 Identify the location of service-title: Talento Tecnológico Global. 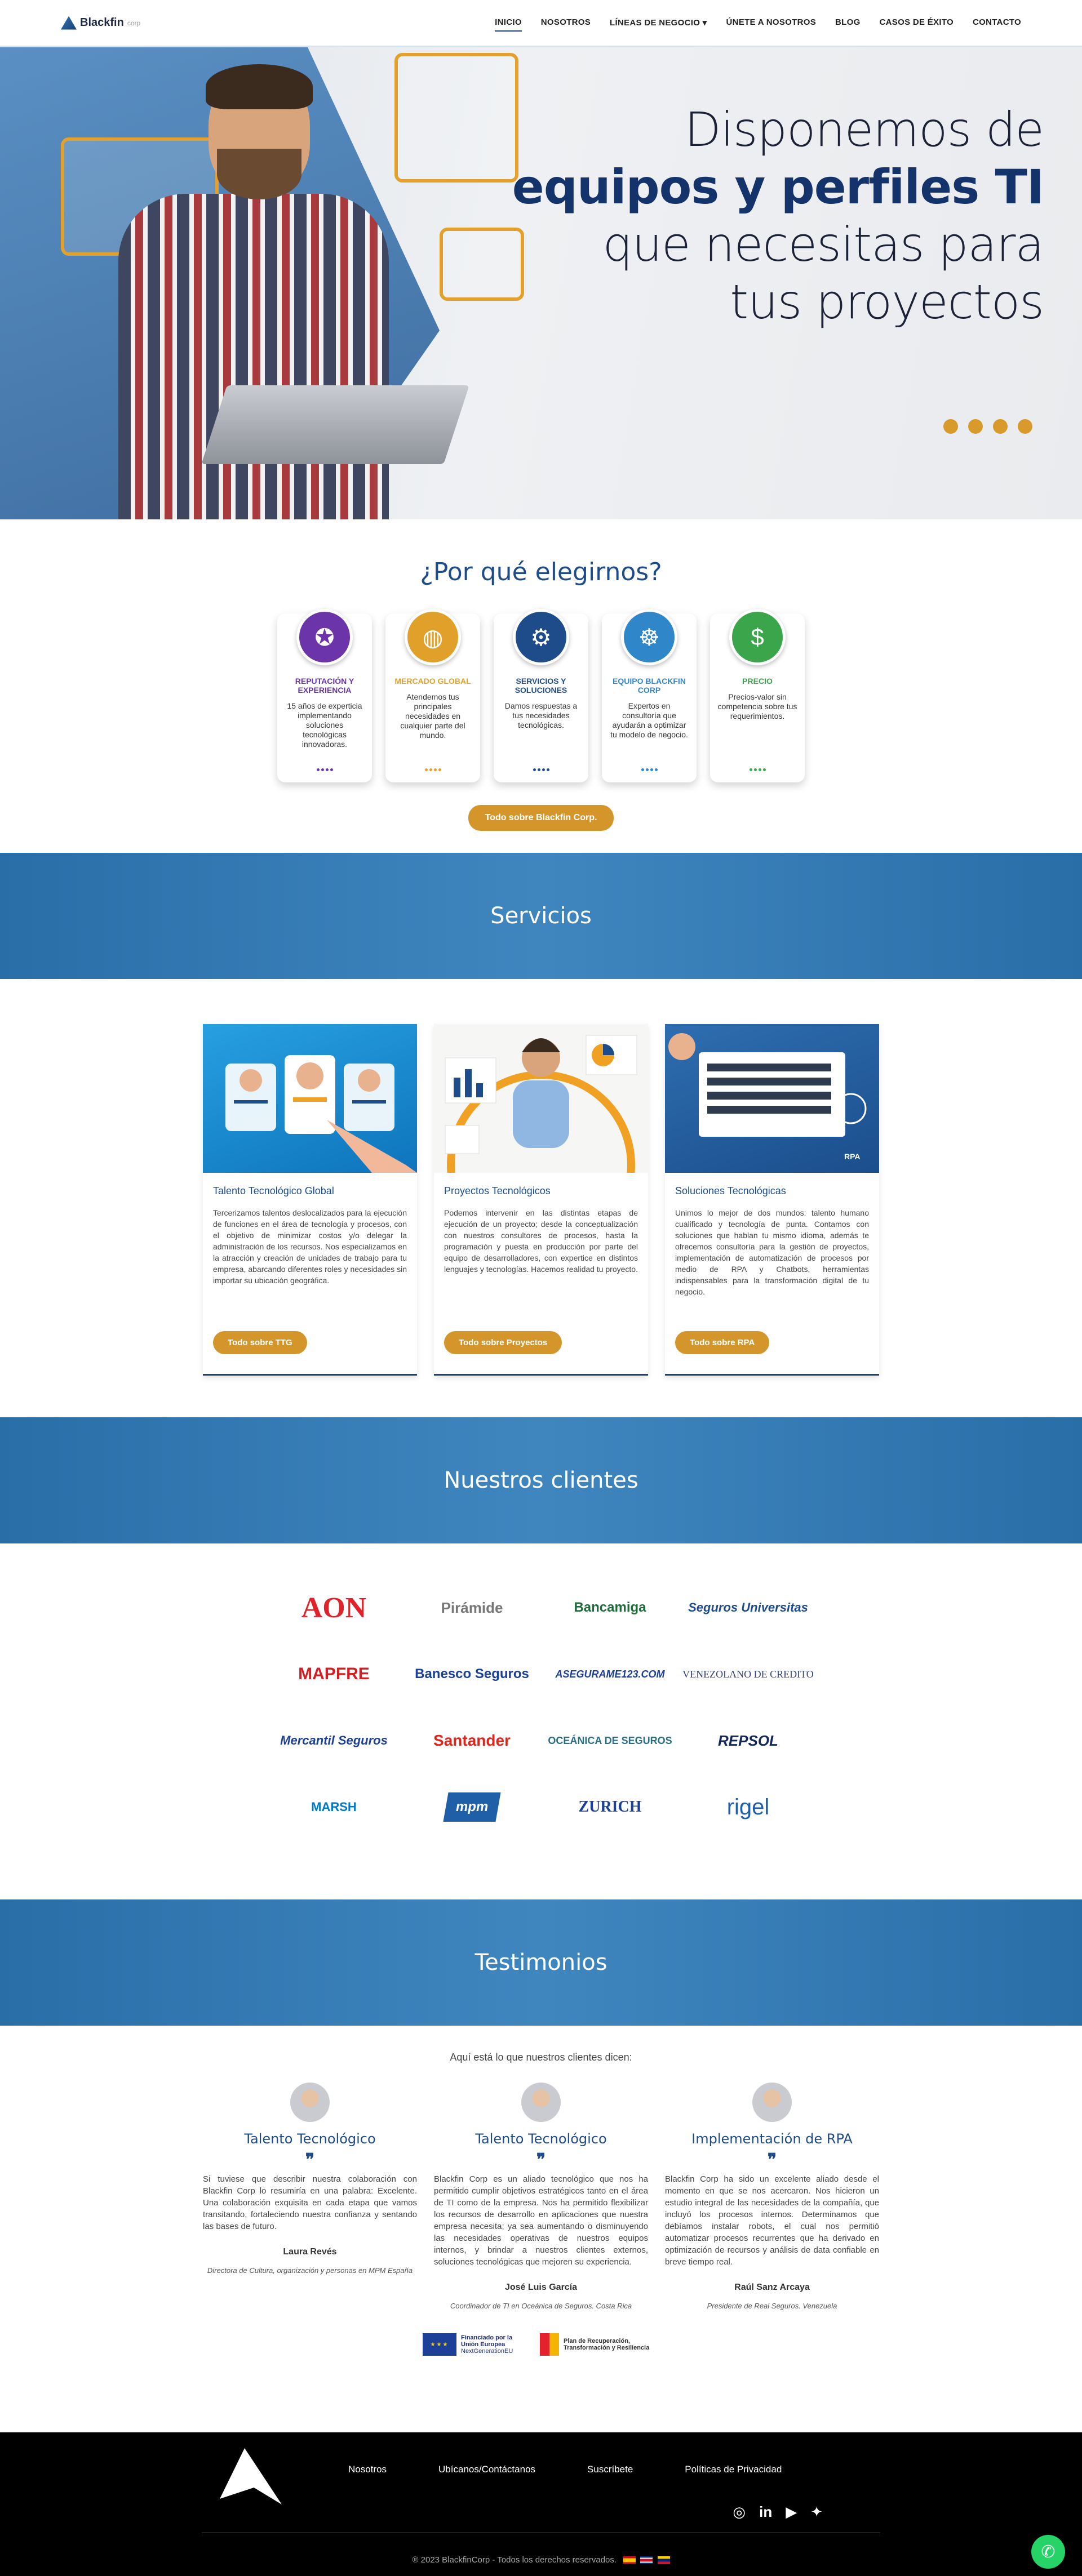
(273, 1190).